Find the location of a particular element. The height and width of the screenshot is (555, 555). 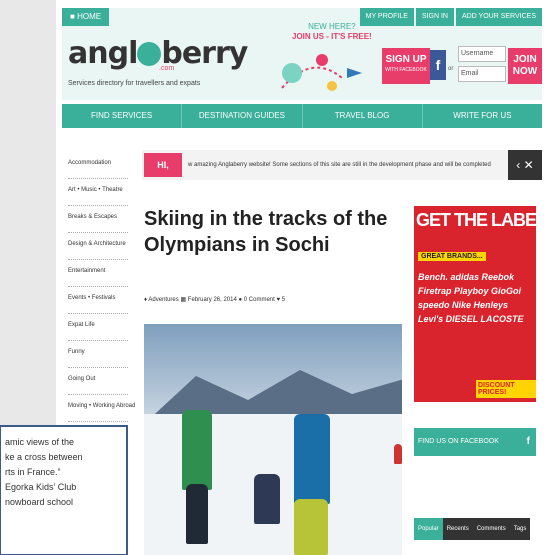

overlay-line: nowboard school is located at coordinates (39, 502).